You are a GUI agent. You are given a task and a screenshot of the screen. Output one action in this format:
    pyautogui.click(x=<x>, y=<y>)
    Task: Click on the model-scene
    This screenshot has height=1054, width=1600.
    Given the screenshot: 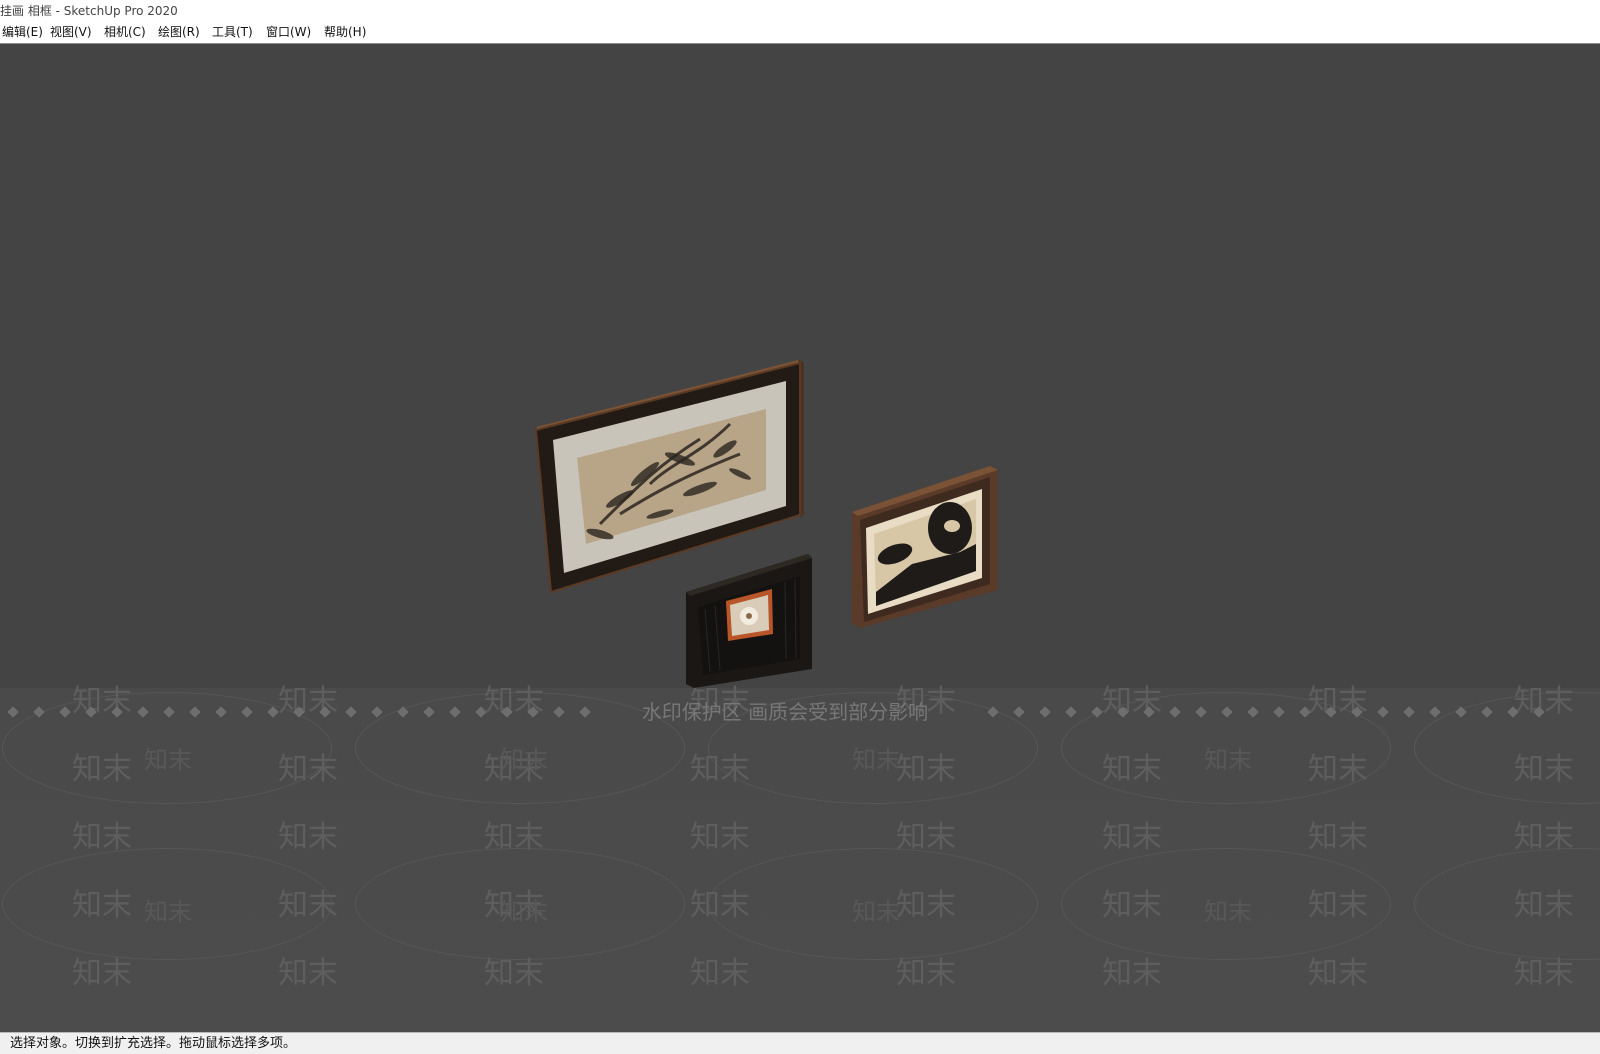 What is the action you would take?
    pyautogui.click(x=766, y=524)
    